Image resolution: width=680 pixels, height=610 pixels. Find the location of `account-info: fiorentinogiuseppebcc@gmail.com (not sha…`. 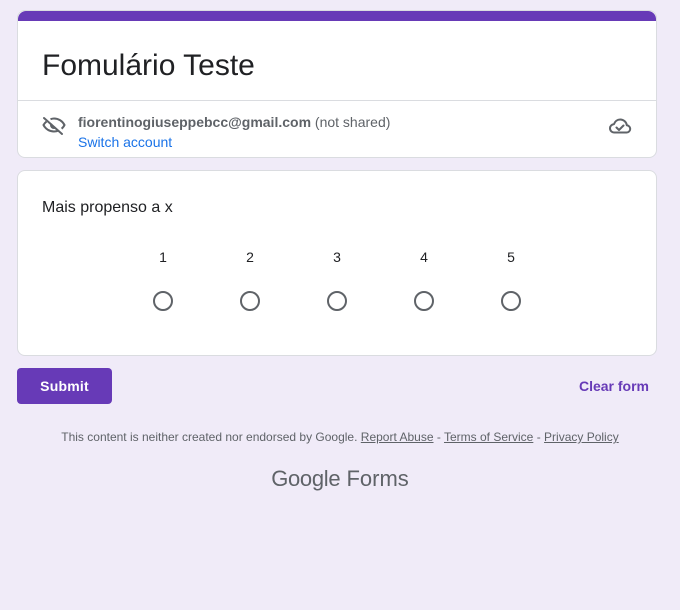

account-info: fiorentinogiuseppebcc@gmail.com (not sha… is located at coordinates (234, 122).